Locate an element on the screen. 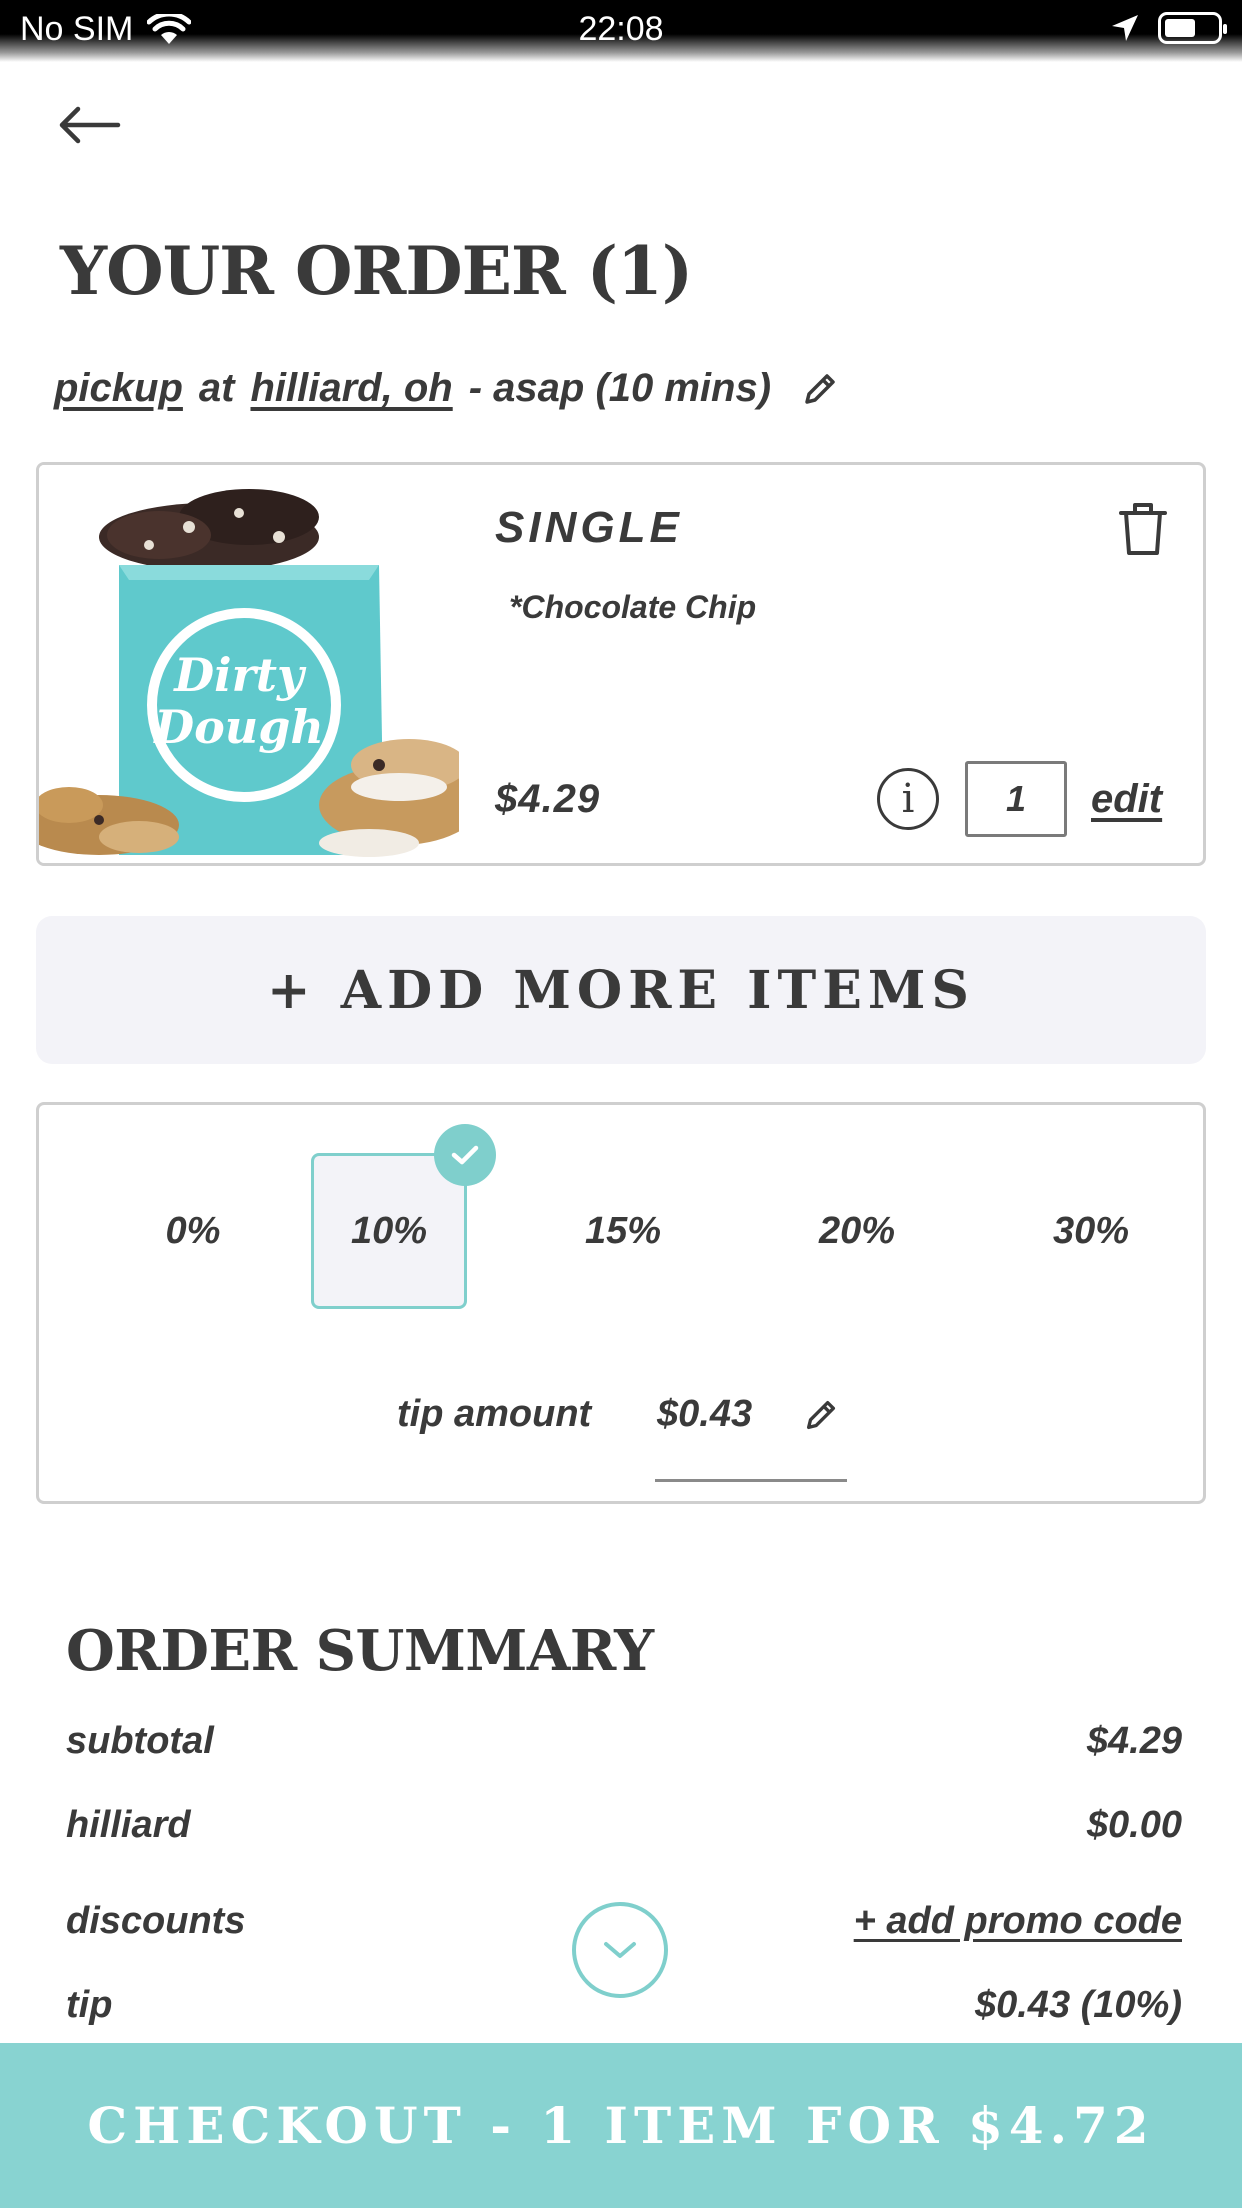 This screenshot has width=1242, height=2208. page-title: YOUR ORDER (1) is located at coordinates (376, 271).